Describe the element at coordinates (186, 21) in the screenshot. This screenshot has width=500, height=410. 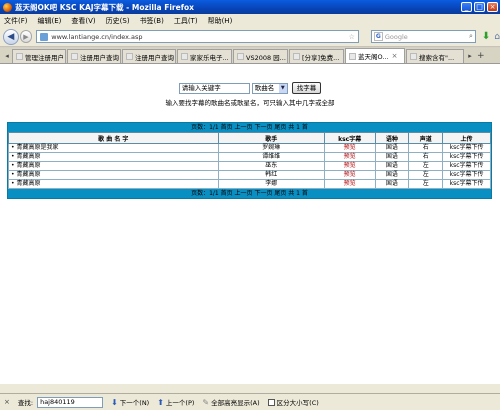
I see `menu-tools: 工具(T)` at that location.